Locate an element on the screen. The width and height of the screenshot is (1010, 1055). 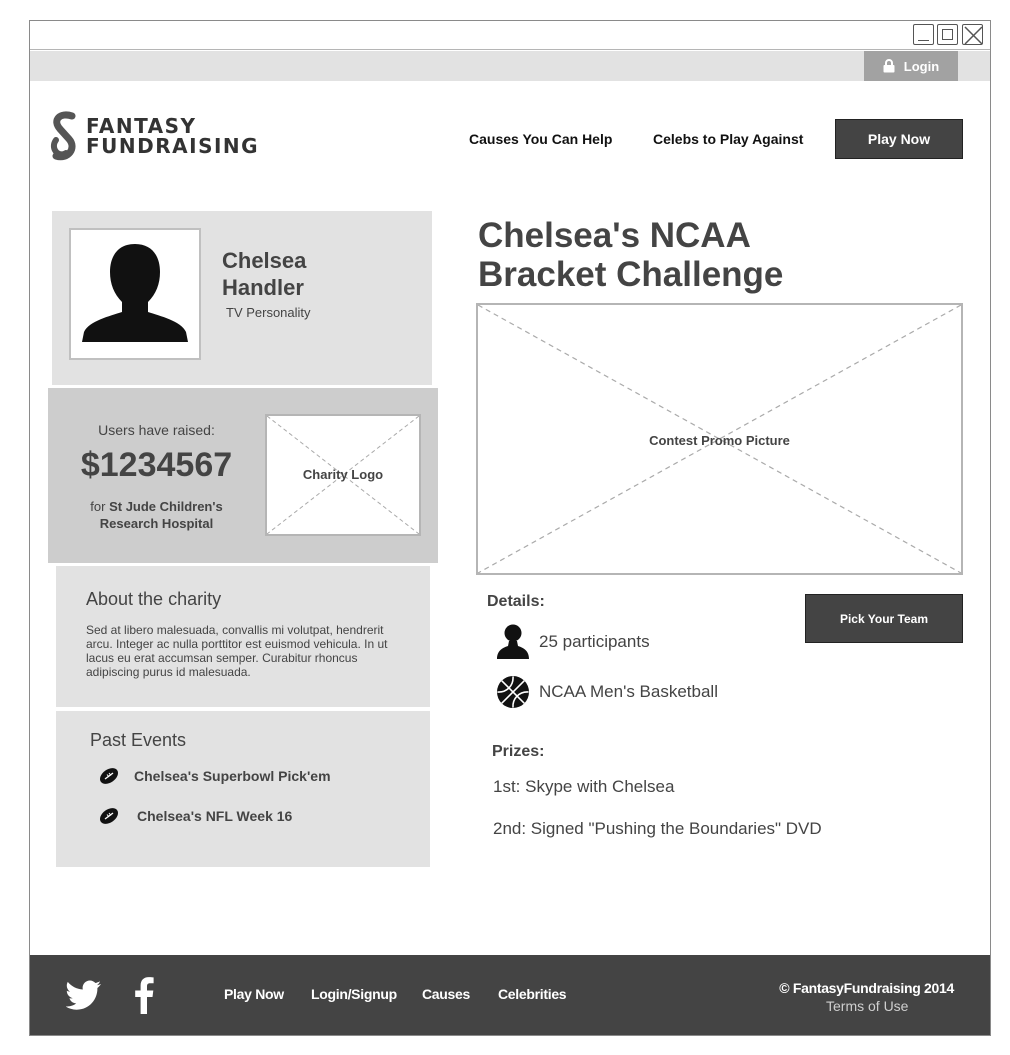
close-icon is located at coordinates (972, 34).